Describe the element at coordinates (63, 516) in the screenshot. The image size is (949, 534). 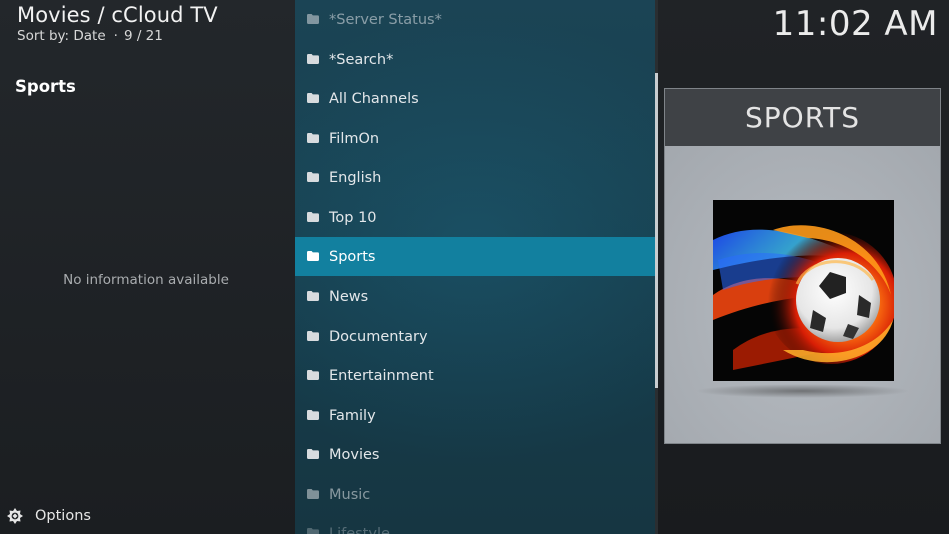
I see `options-label: Options` at that location.